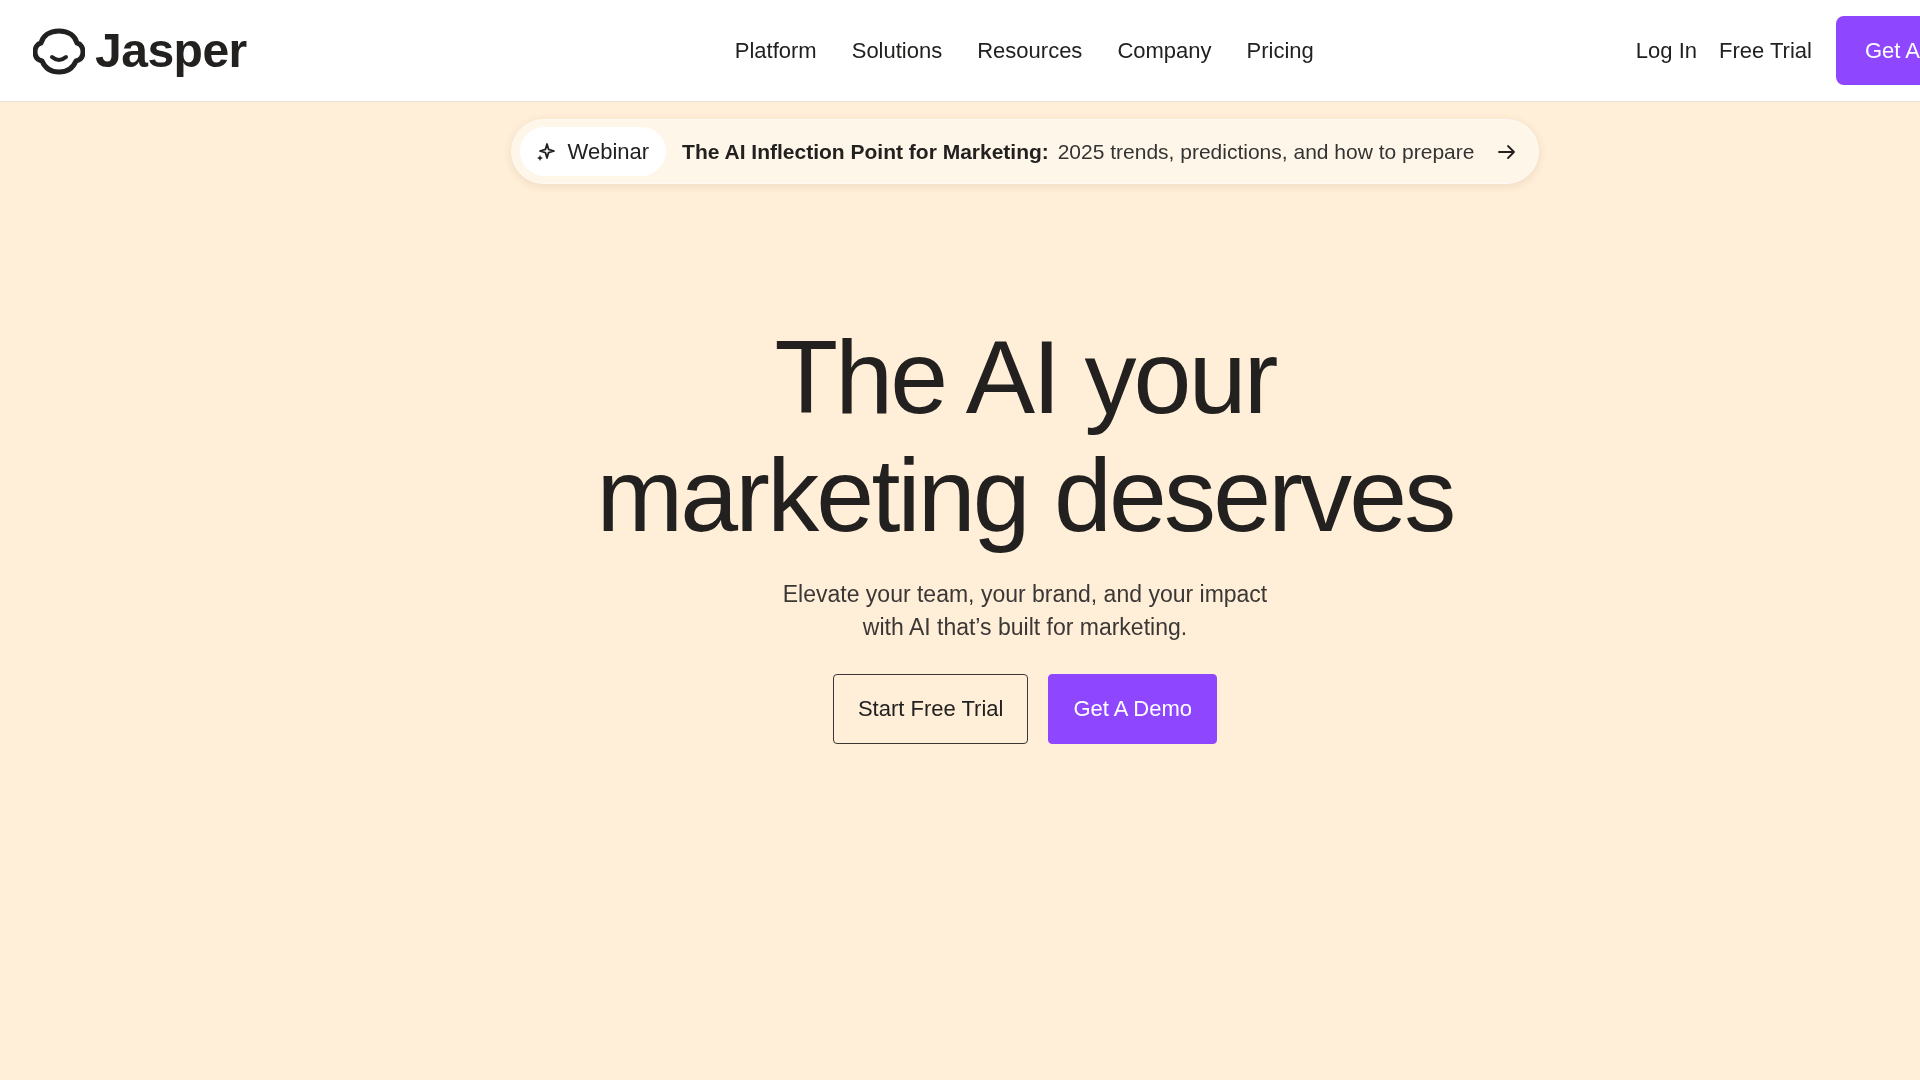 The image size is (1920, 1080). Describe the element at coordinates (897, 50) in the screenshot. I see `nav-link: Solutions` at that location.